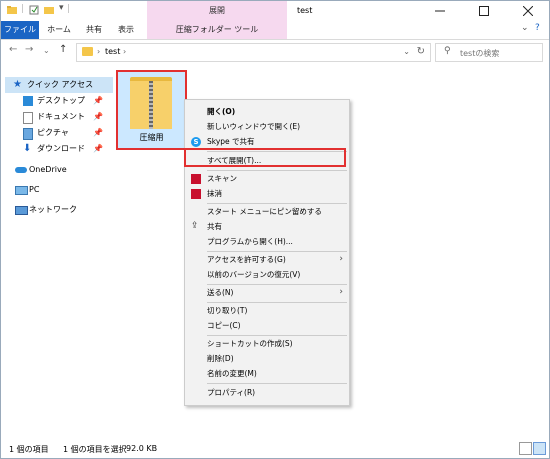 The image size is (550, 459). What do you see at coordinates (440, 11) in the screenshot?
I see `minimize-button` at bounding box center [440, 11].